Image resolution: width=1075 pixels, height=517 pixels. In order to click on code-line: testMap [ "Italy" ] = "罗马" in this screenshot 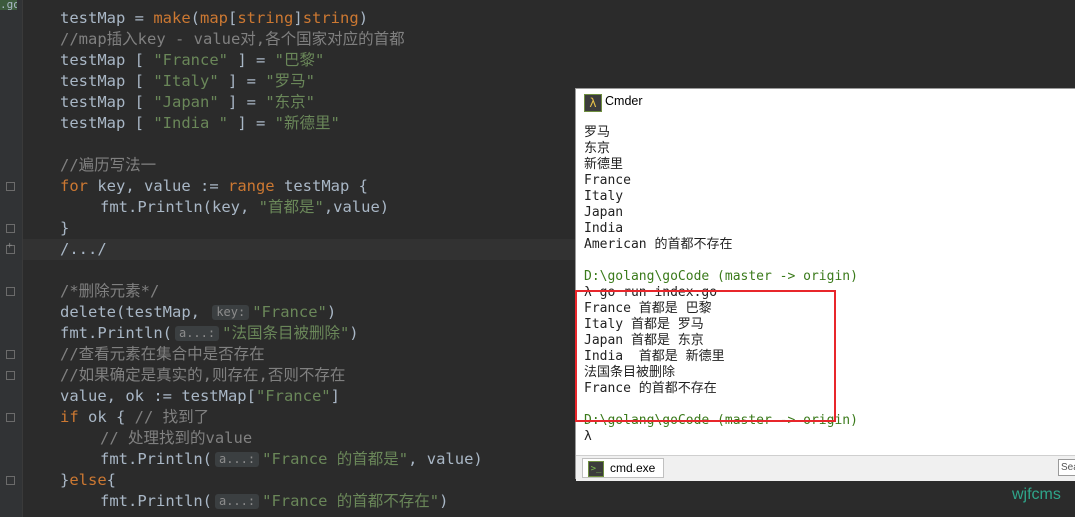, I will do `click(187, 81)`.